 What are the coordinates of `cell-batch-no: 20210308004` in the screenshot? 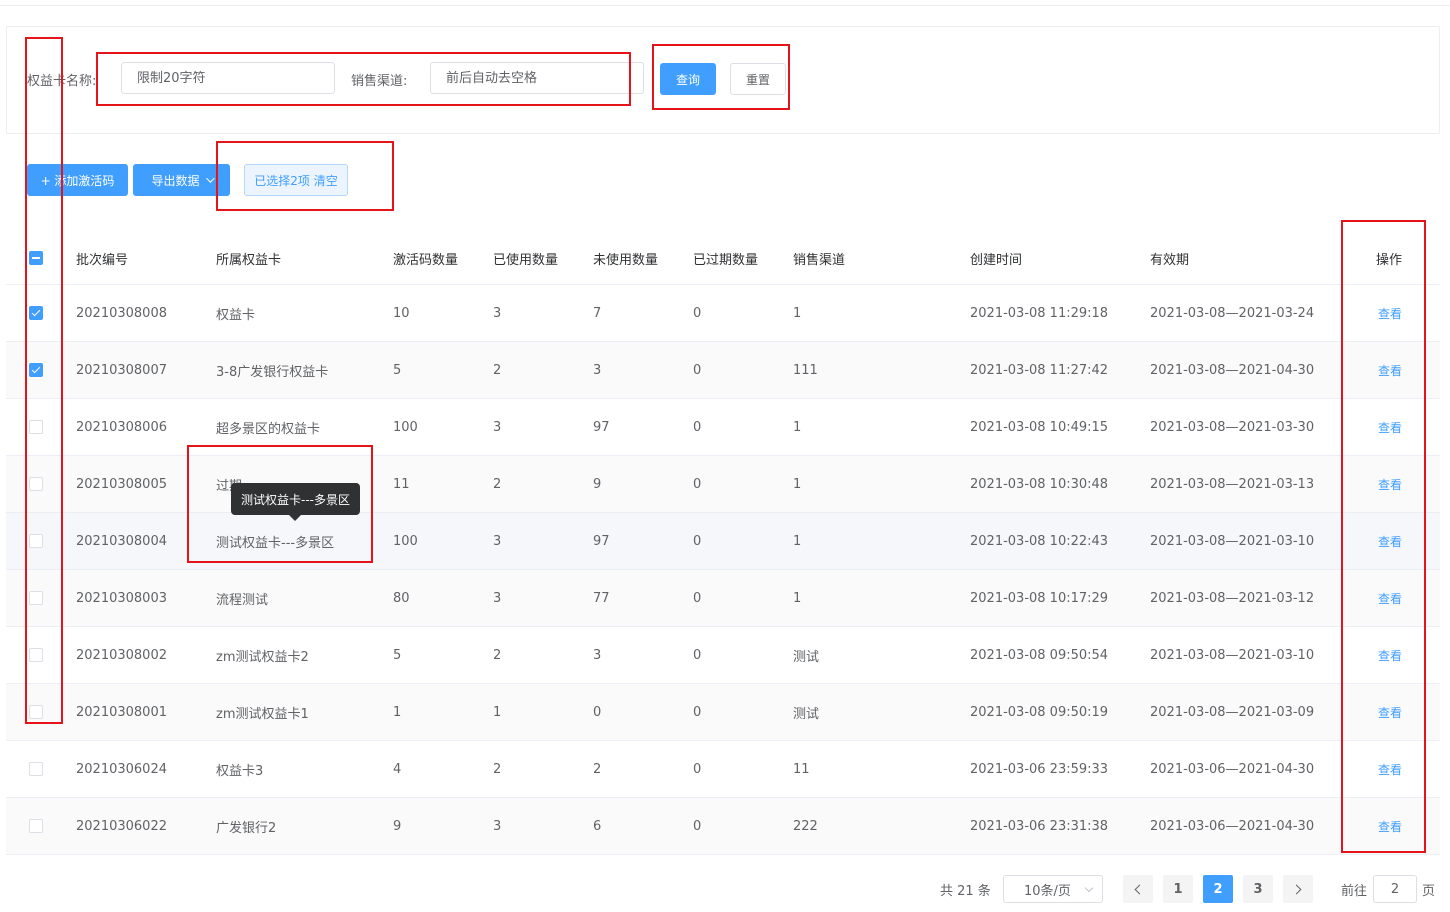 It's located at (121, 541).